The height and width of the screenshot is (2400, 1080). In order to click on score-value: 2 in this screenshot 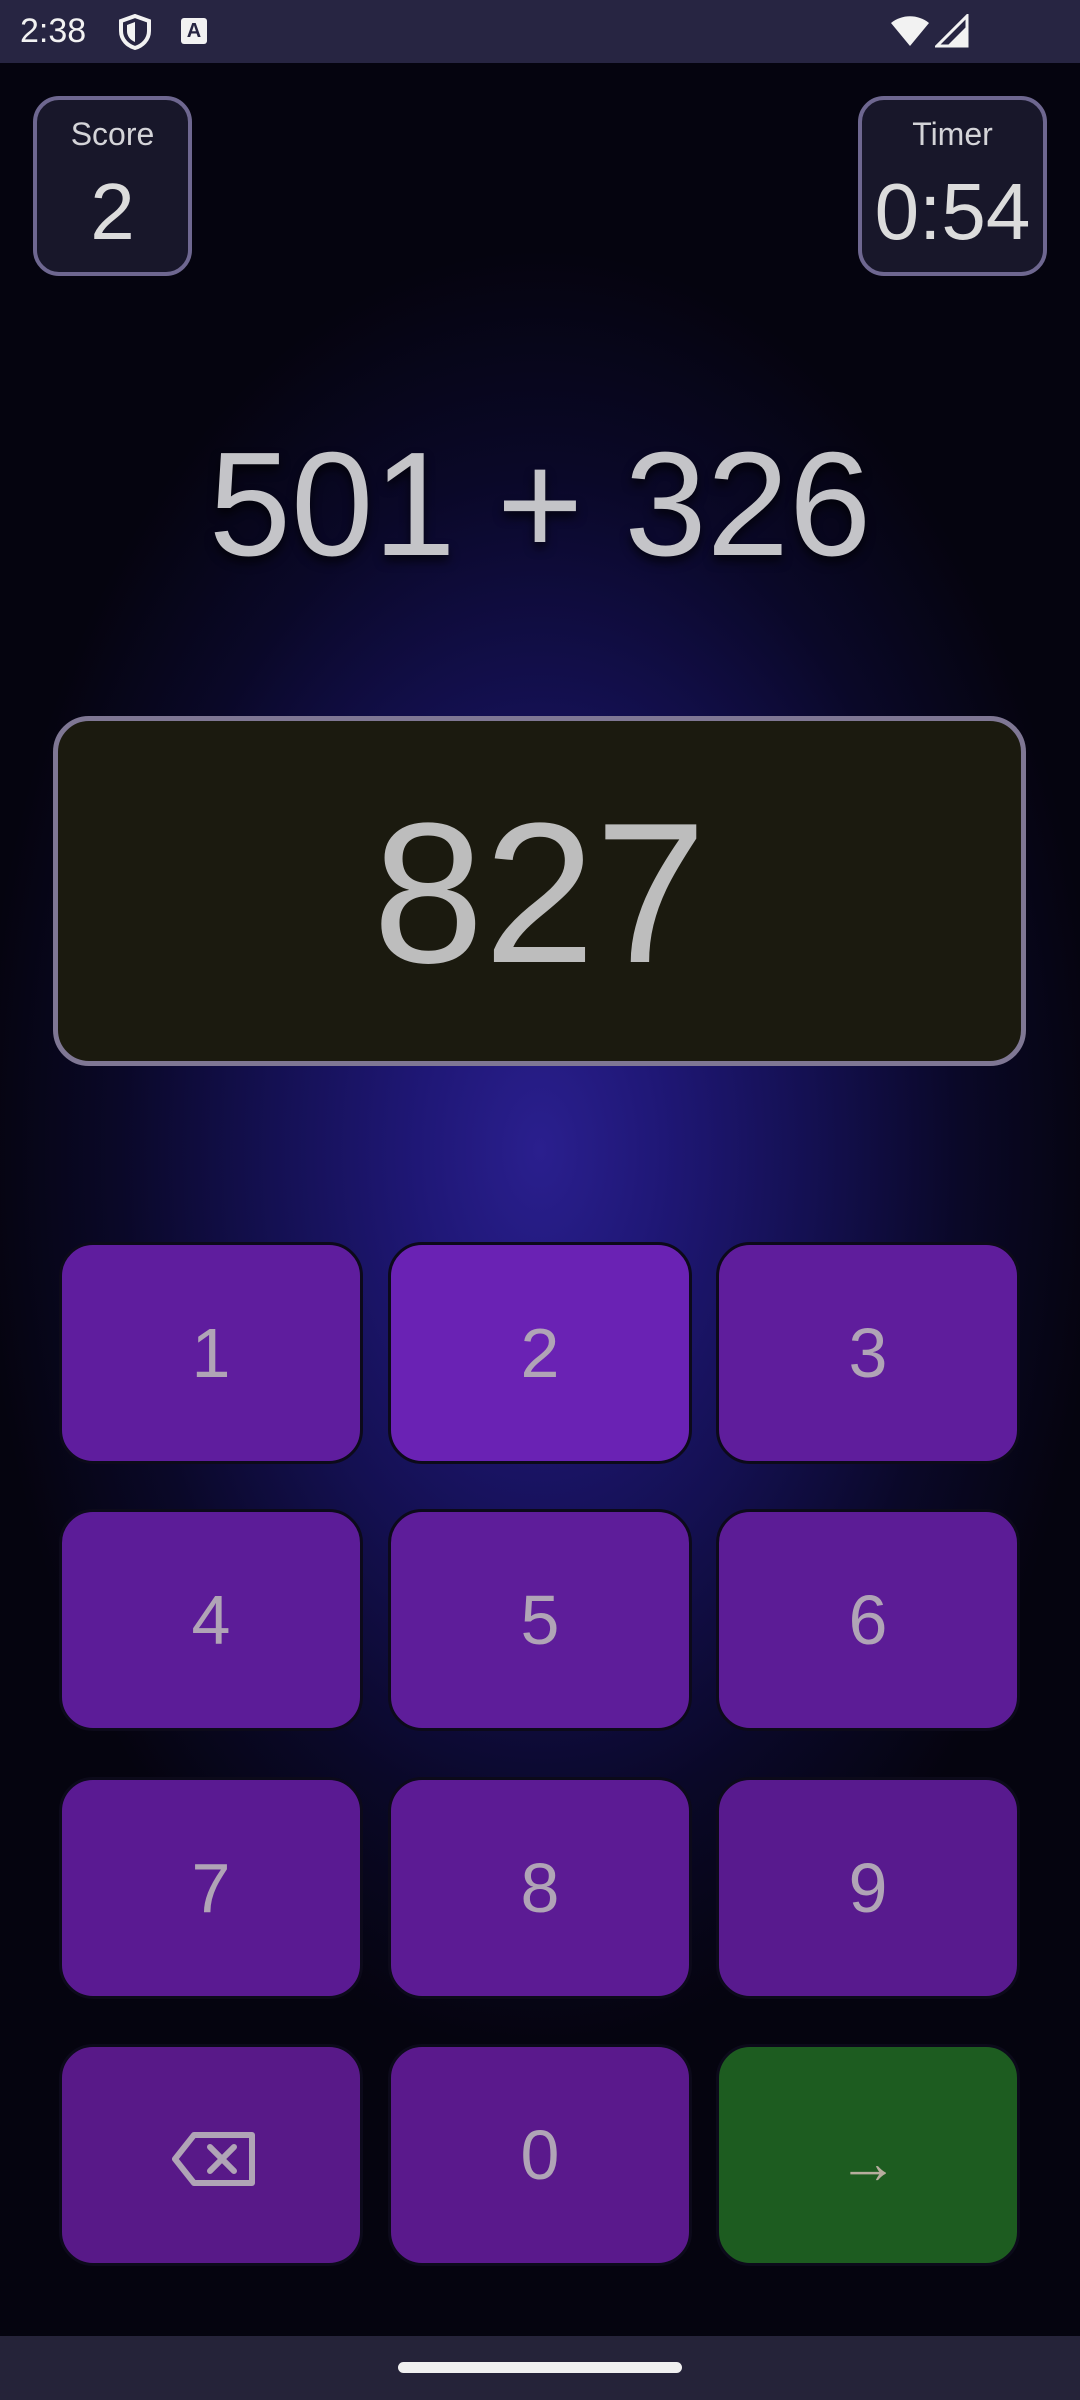, I will do `click(112, 211)`.